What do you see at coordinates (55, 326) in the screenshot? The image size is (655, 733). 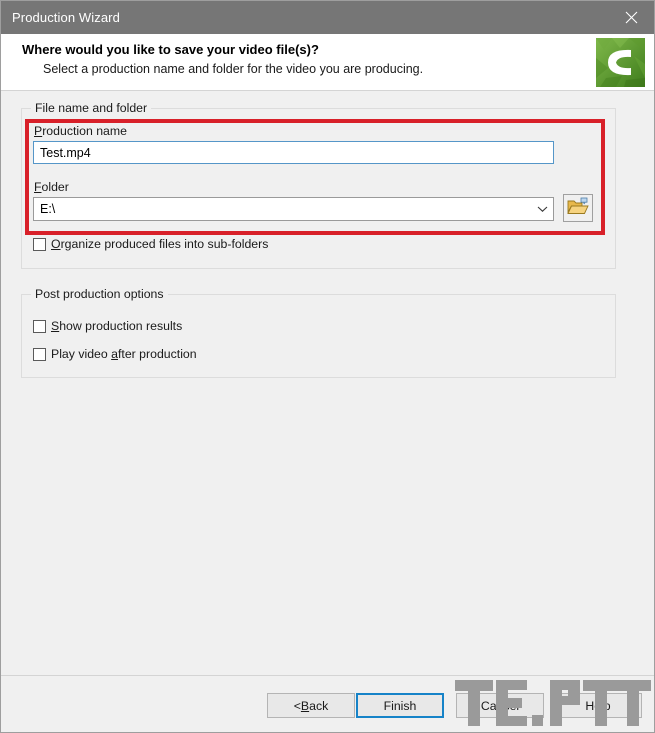 I see `show-results-accel: S` at bounding box center [55, 326].